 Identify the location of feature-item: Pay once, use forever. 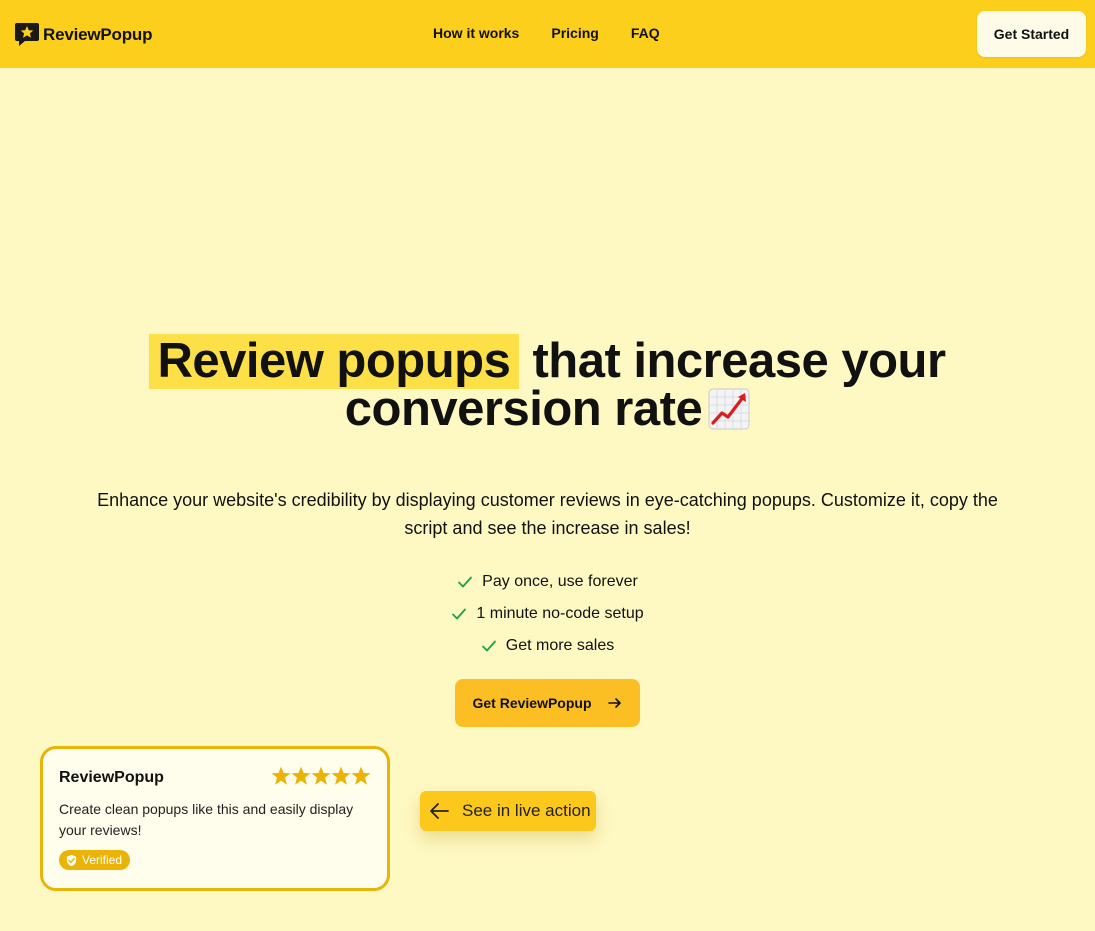
(547, 582).